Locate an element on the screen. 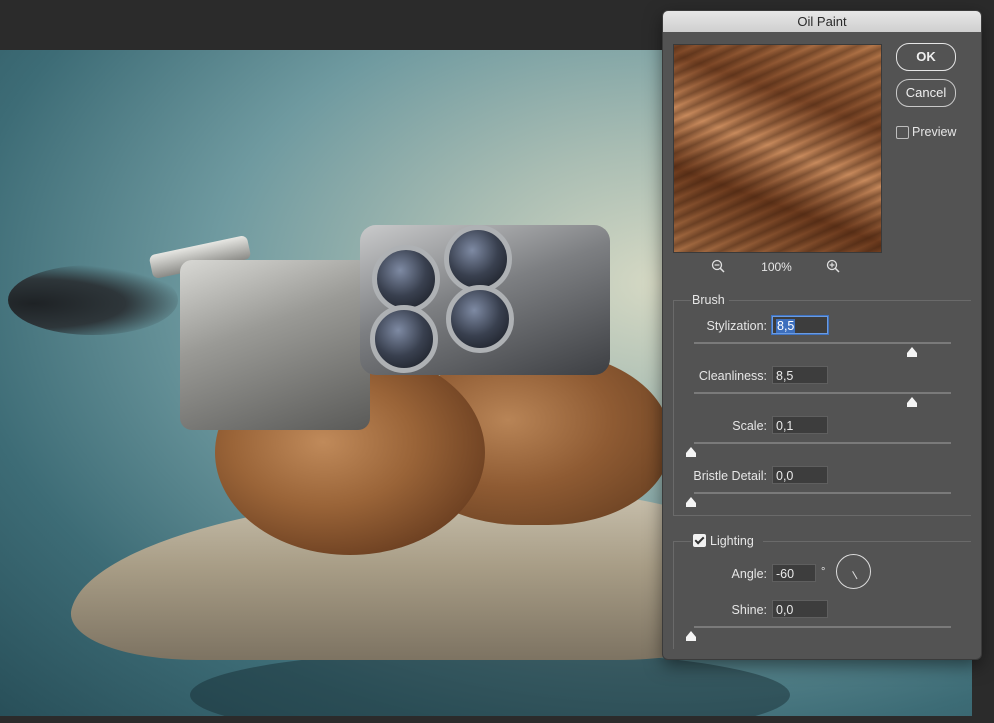  degree-symbol: ° is located at coordinates (823, 572).